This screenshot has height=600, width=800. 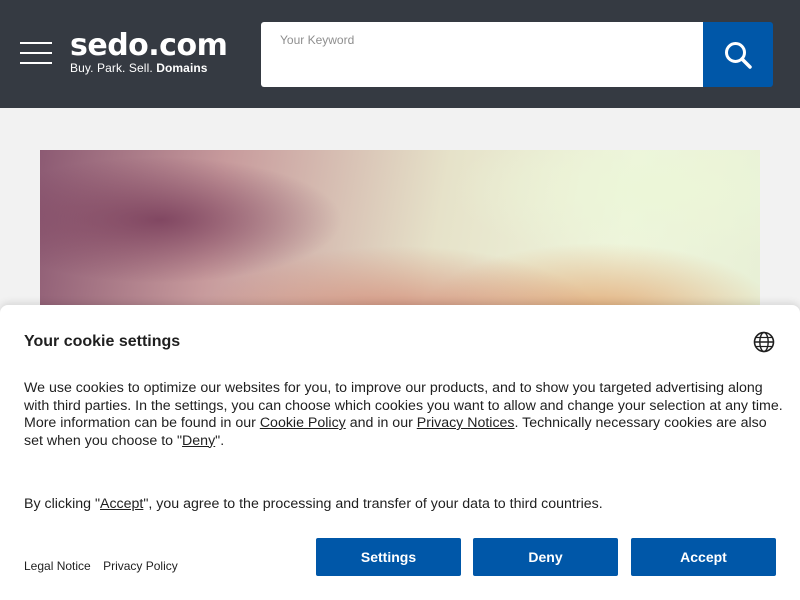 I want to click on privacy-notices-link: Privacy Notices, so click(x=466, y=423).